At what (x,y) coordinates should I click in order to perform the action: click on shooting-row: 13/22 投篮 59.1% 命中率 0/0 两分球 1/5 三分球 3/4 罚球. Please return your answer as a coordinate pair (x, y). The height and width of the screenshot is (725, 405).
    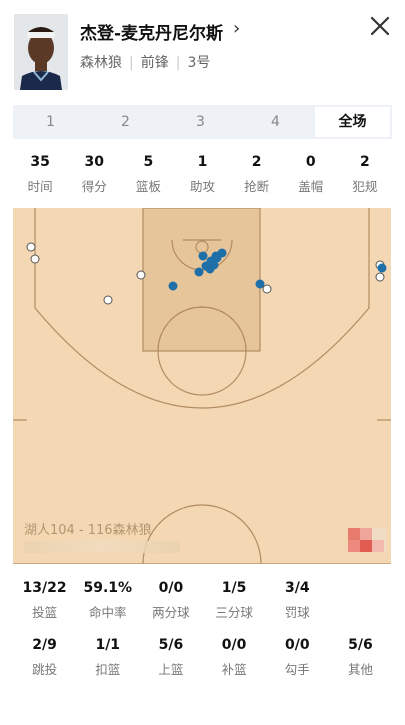
    Looking at the image, I should click on (202, 600).